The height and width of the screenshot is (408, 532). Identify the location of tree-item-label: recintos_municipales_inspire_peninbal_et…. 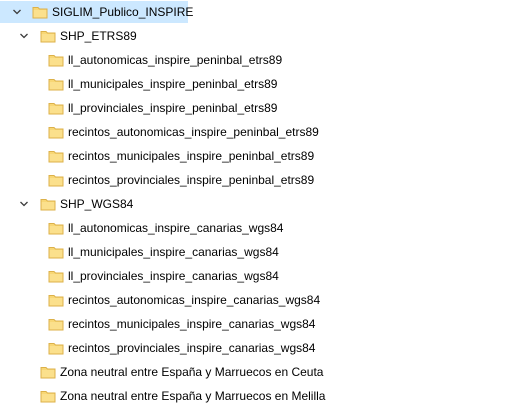
(191, 156).